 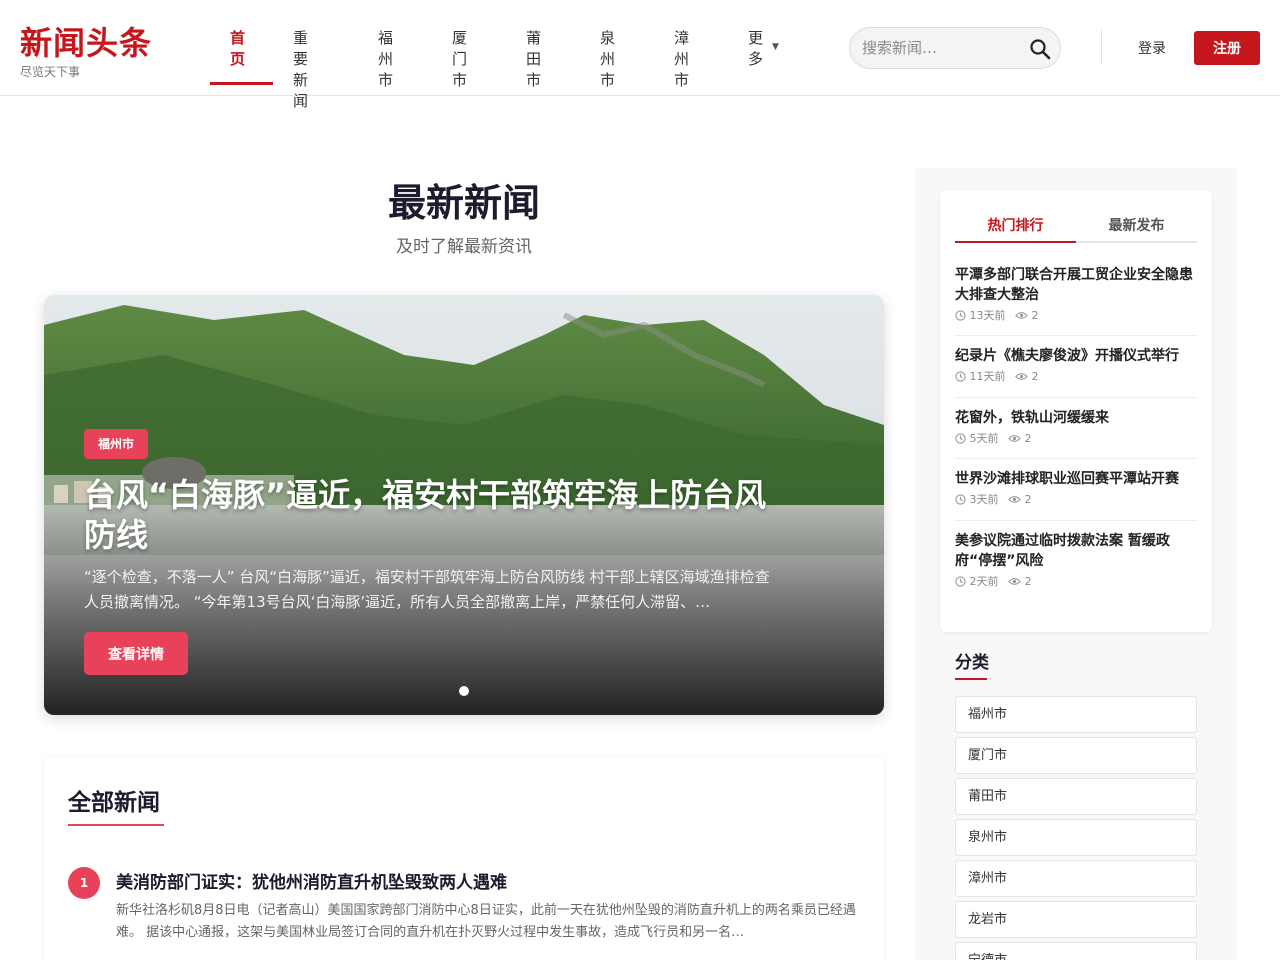 I want to click on search-icon, so click(x=1040, y=49).